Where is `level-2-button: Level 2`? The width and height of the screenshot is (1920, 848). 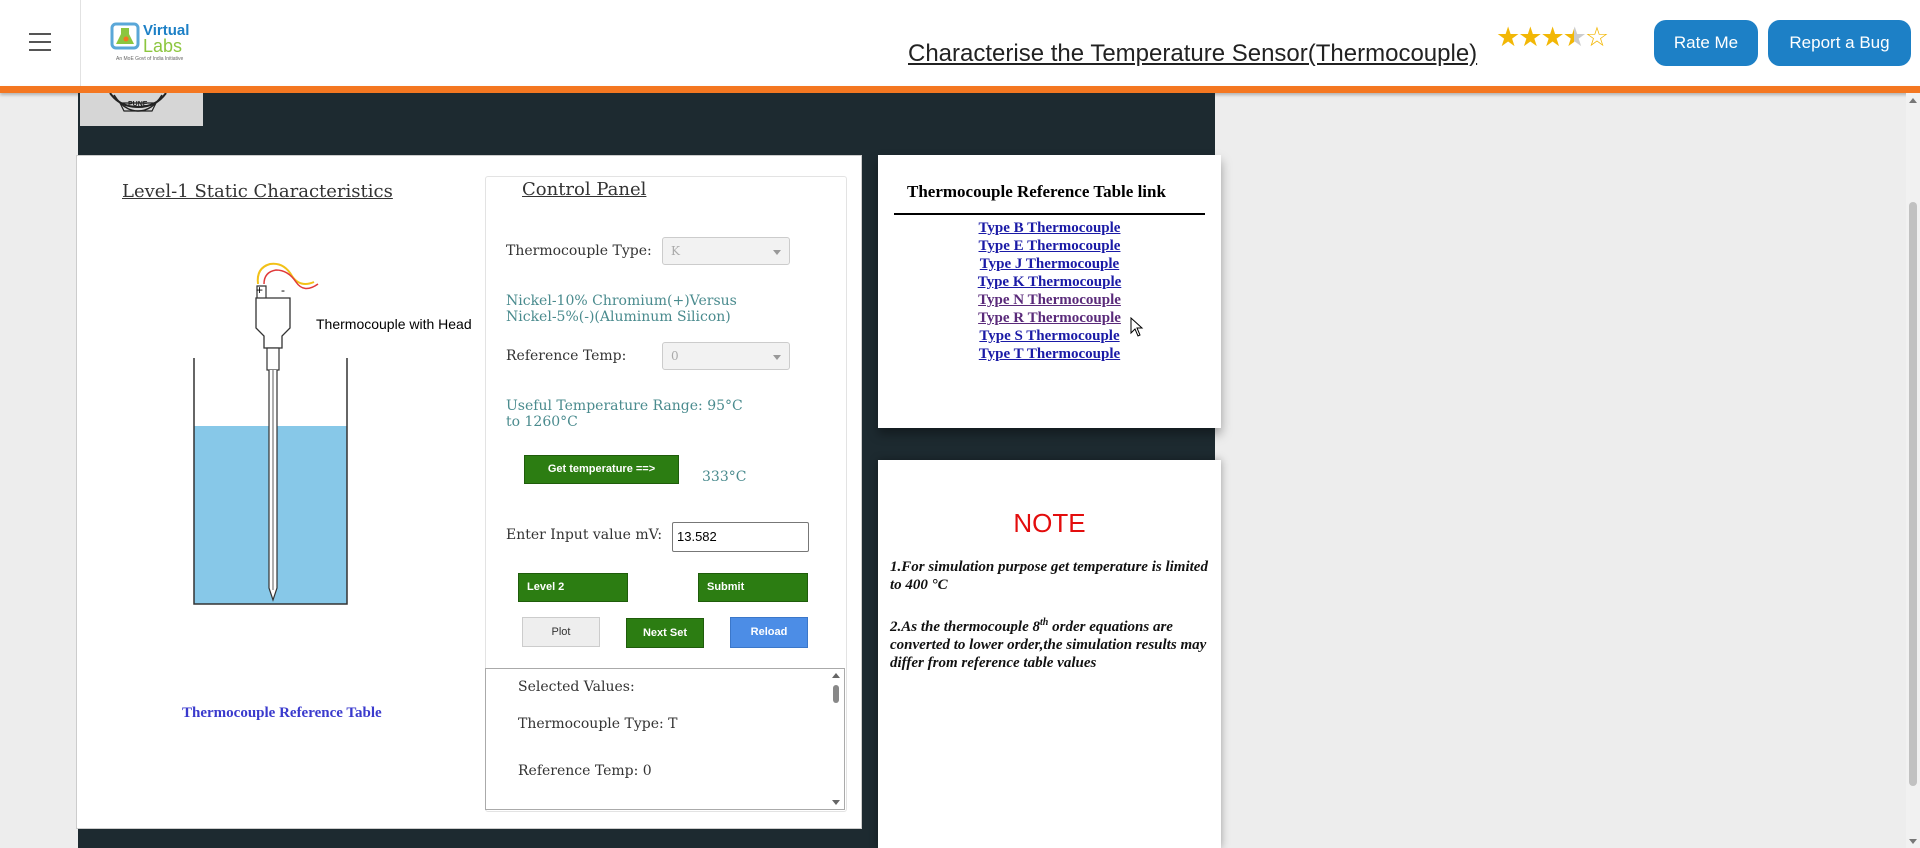 level-2-button: Level 2 is located at coordinates (573, 587).